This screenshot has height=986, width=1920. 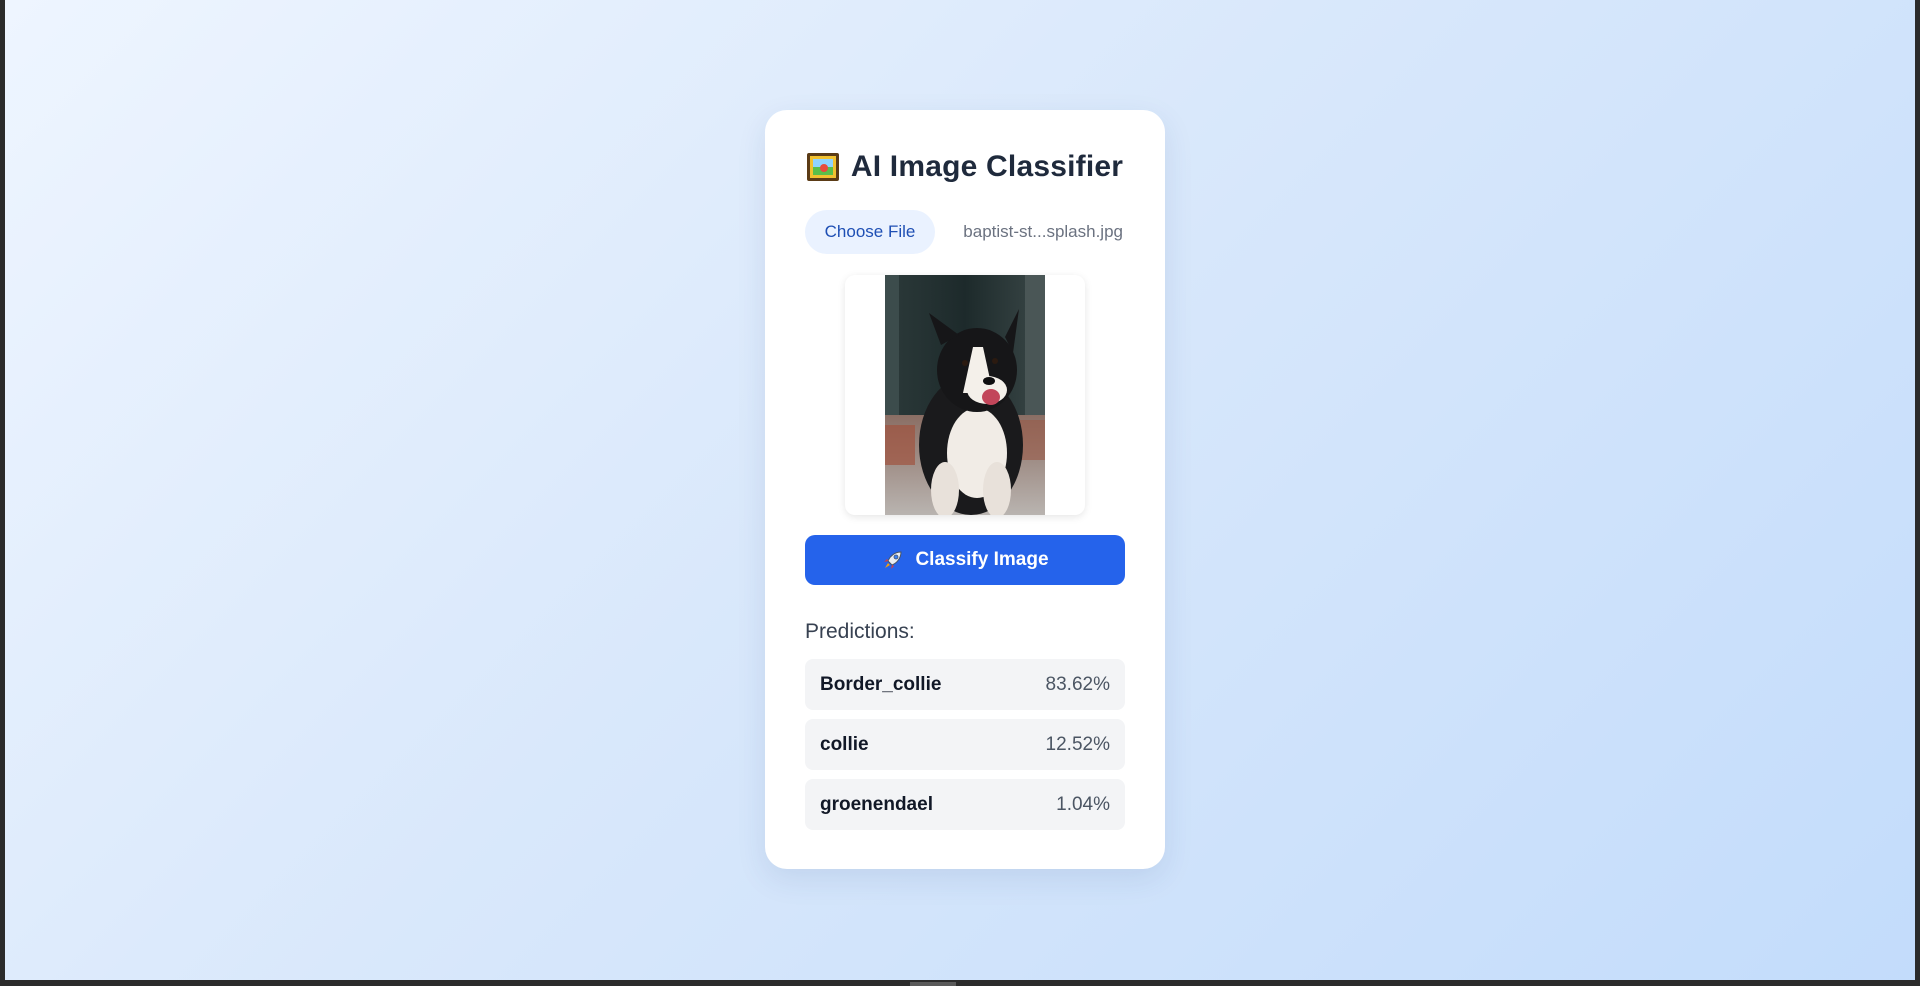 What do you see at coordinates (960, 983) in the screenshot?
I see `window-bottom-border` at bounding box center [960, 983].